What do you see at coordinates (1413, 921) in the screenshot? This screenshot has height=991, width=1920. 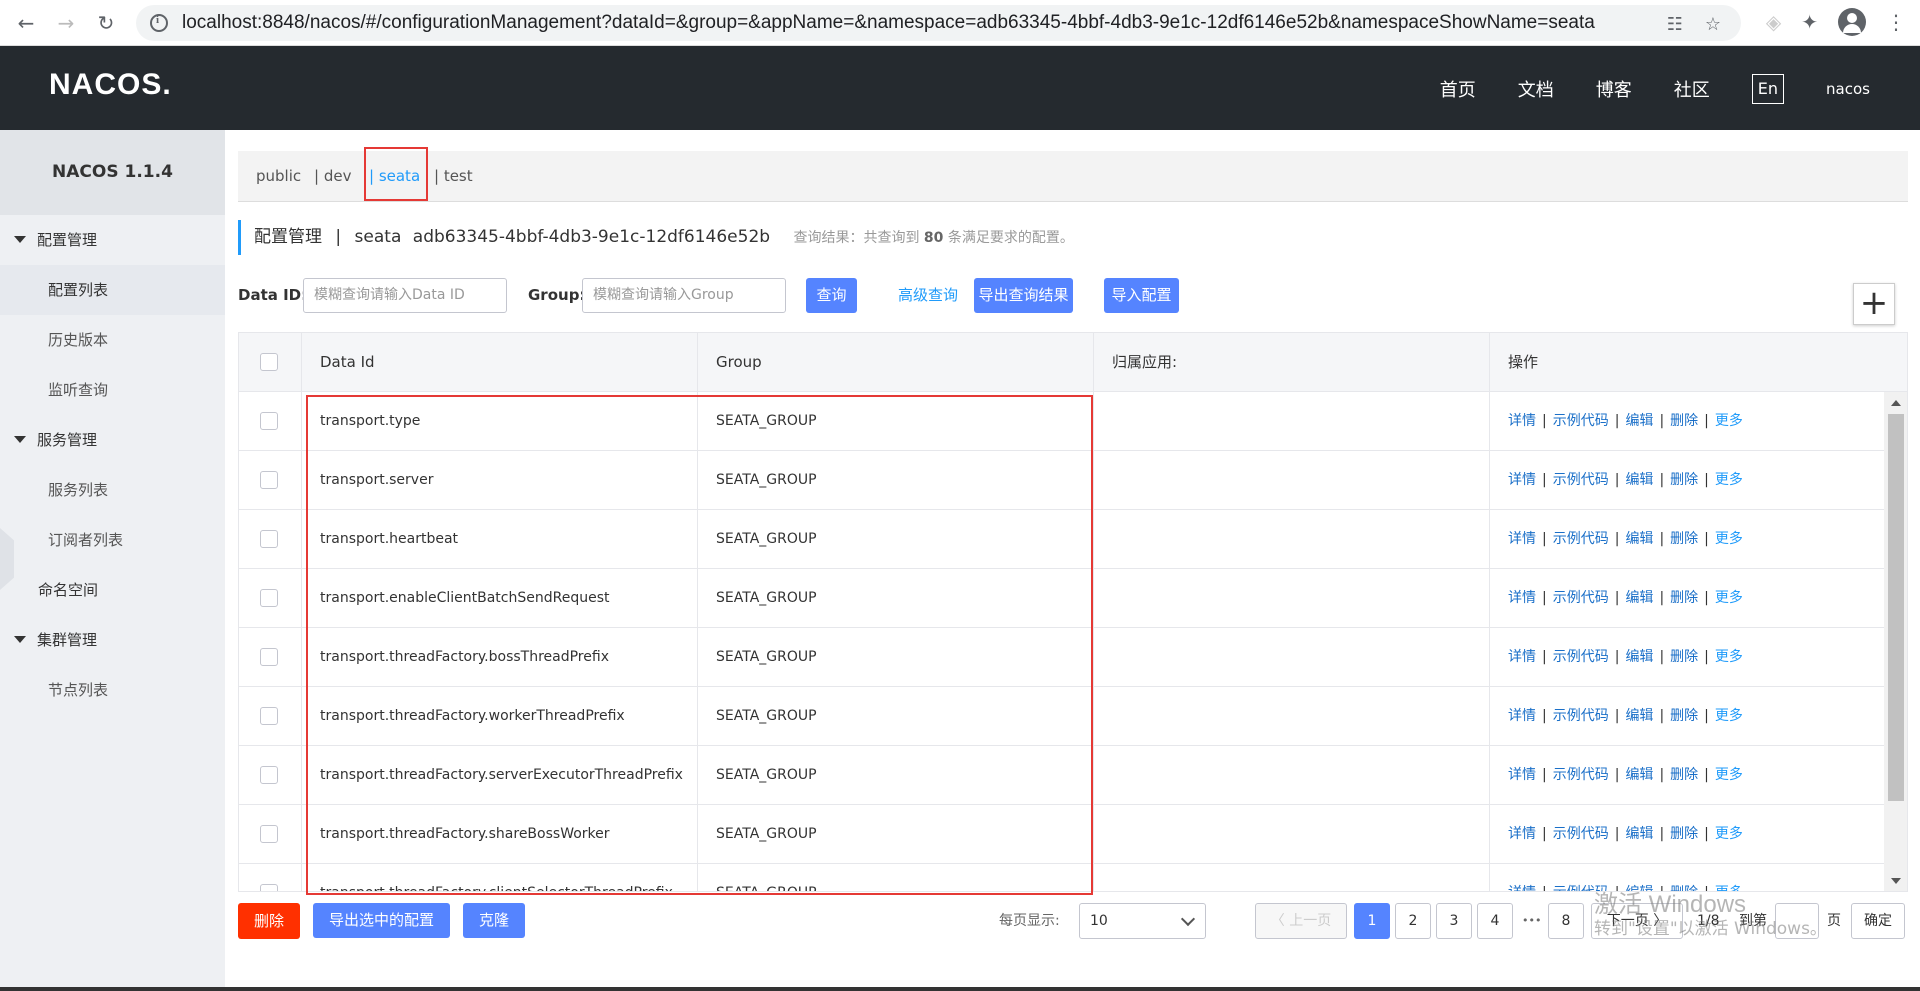 I see `page-2-button: 2` at bounding box center [1413, 921].